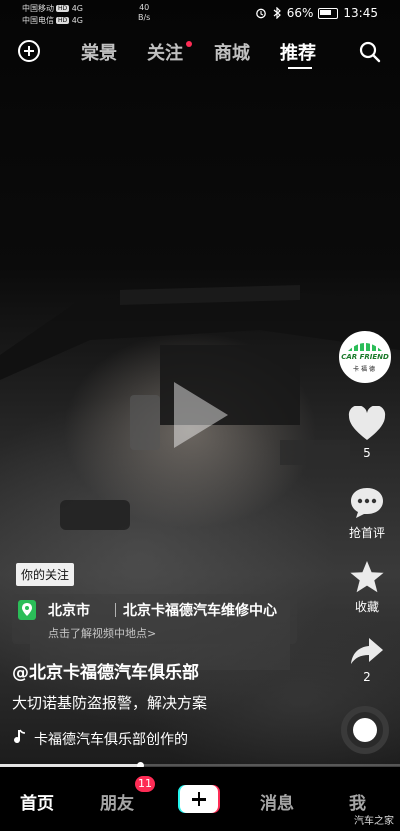 This screenshot has width=400, height=831. What do you see at coordinates (367, 577) in the screenshot?
I see `star-icon` at bounding box center [367, 577].